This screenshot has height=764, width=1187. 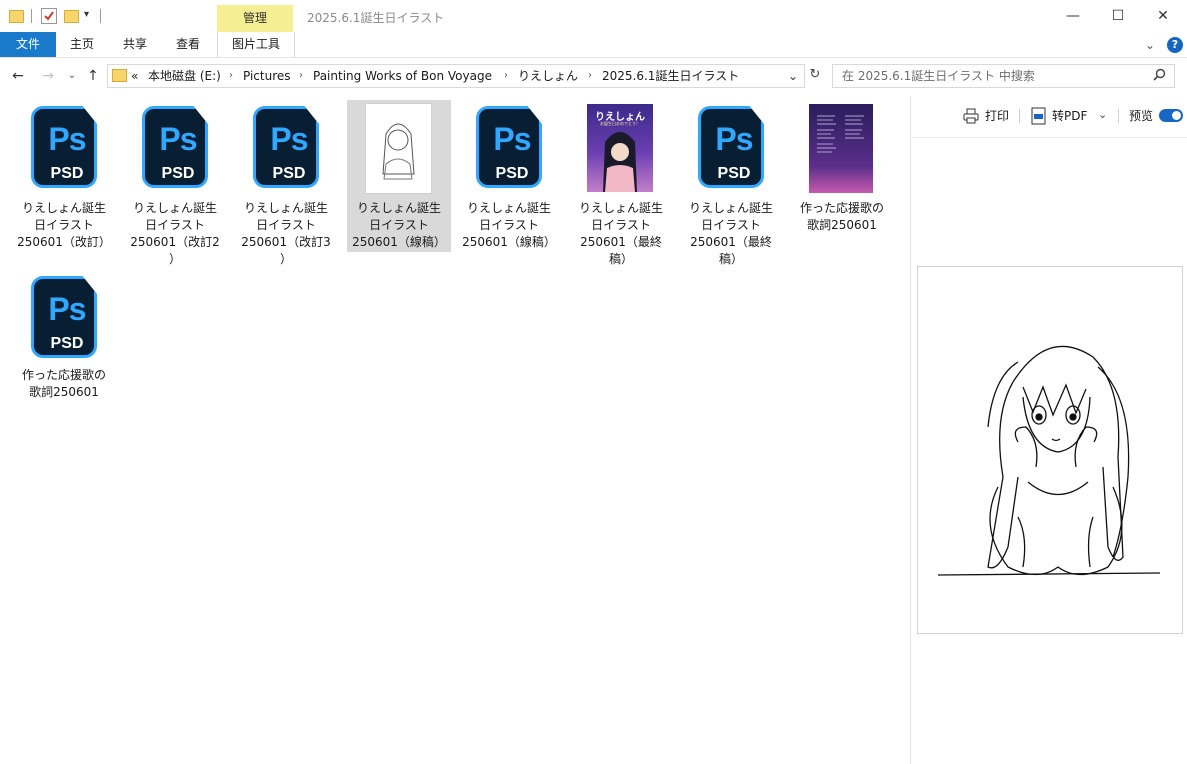 What do you see at coordinates (286, 233) in the screenshot?
I see `file-name: りえしょん誕生 日イラスト 250601（改訂3）` at bounding box center [286, 233].